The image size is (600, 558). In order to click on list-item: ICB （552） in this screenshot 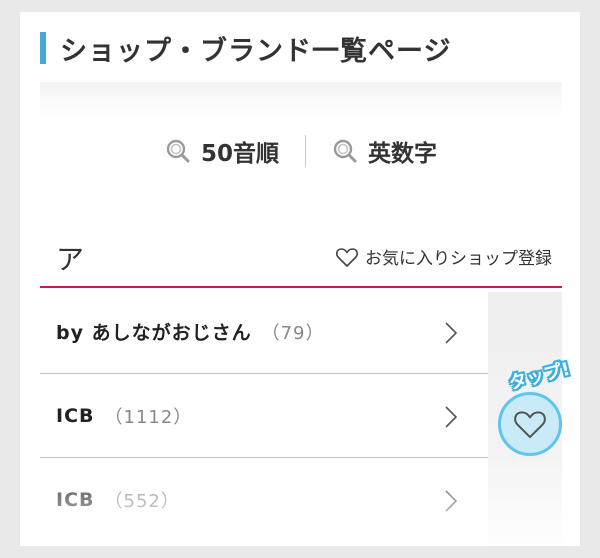, I will do `click(264, 500)`.